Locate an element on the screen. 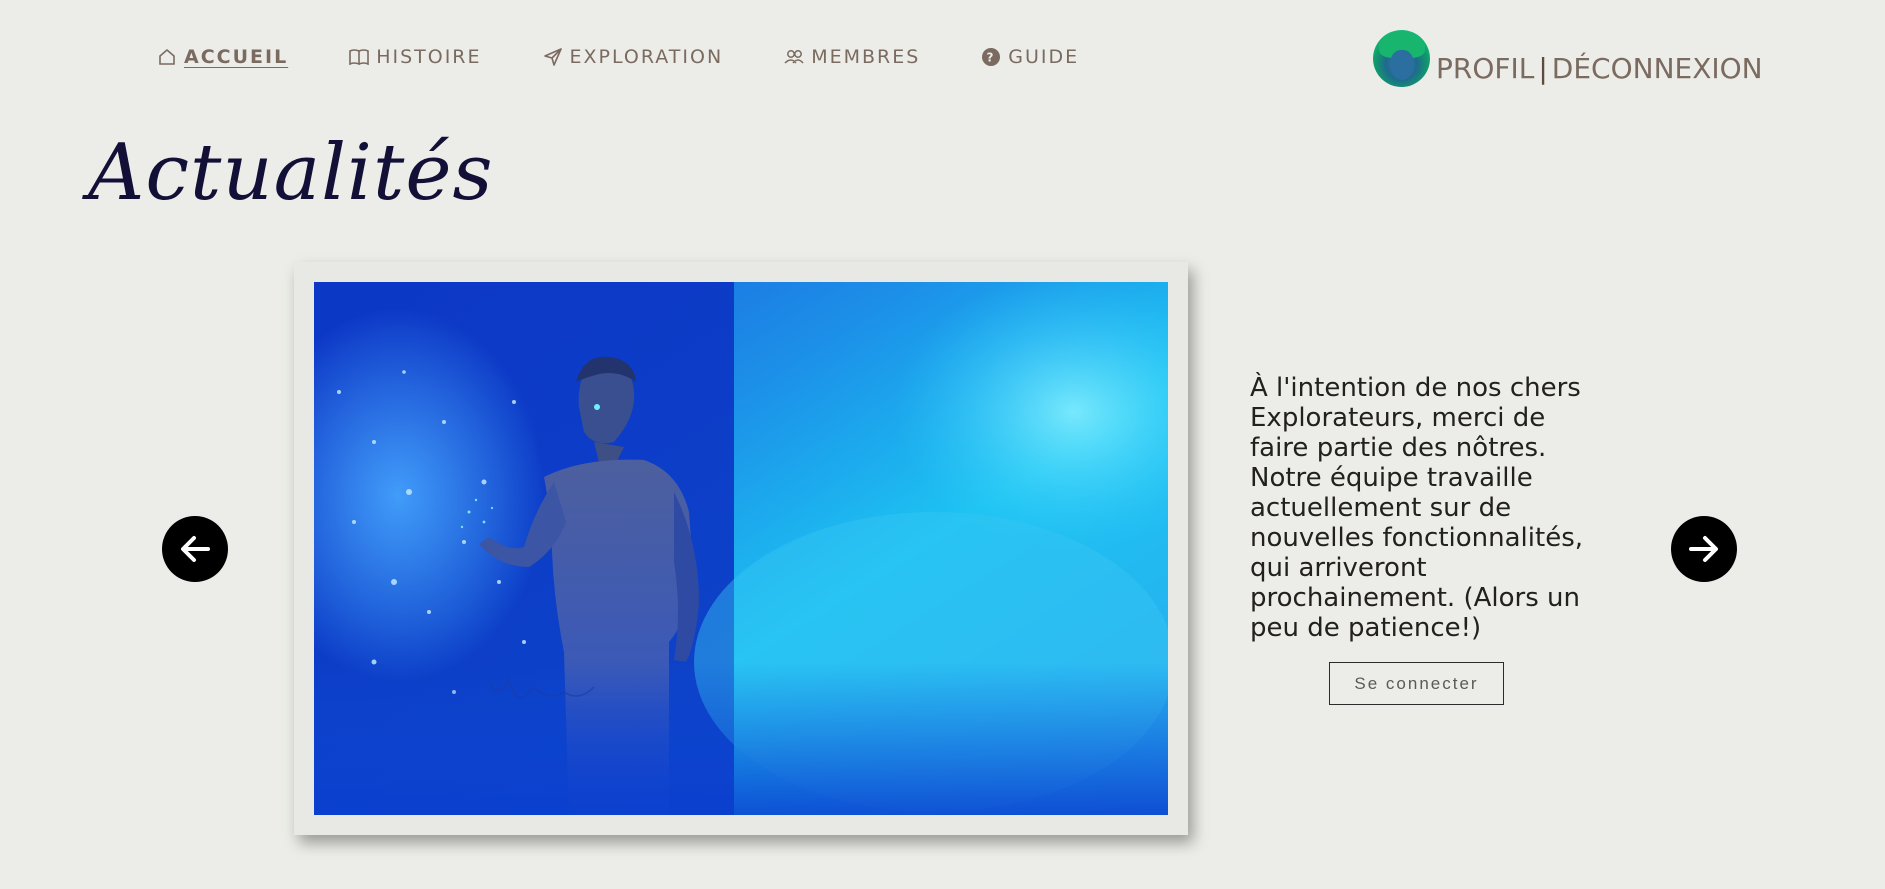 The width and height of the screenshot is (1885, 889). nav-item-label: GUIDE is located at coordinates (1044, 57).